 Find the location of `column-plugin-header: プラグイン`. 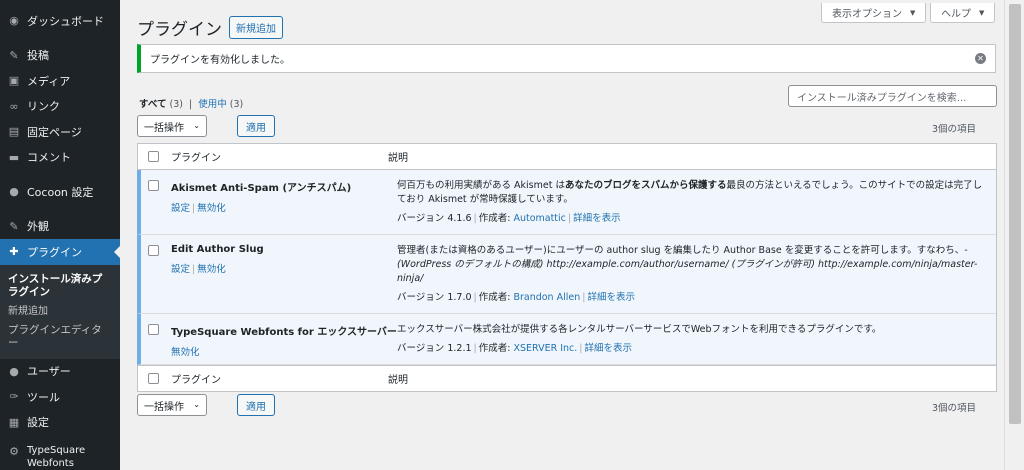

column-plugin-header: プラグイン is located at coordinates (196, 158).